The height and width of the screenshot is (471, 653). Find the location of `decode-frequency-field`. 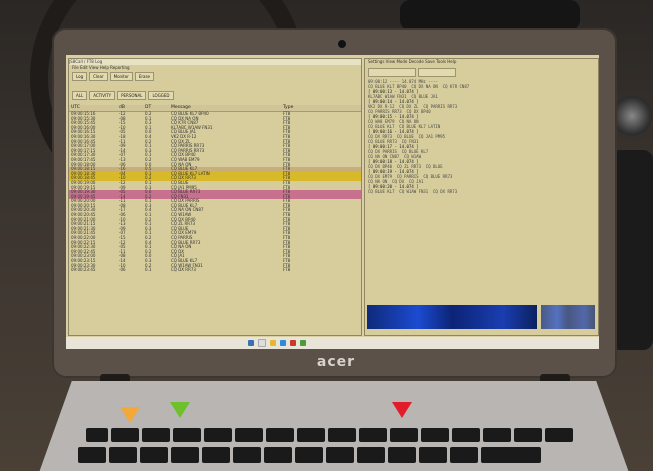

decode-frequency-field is located at coordinates (392, 72).